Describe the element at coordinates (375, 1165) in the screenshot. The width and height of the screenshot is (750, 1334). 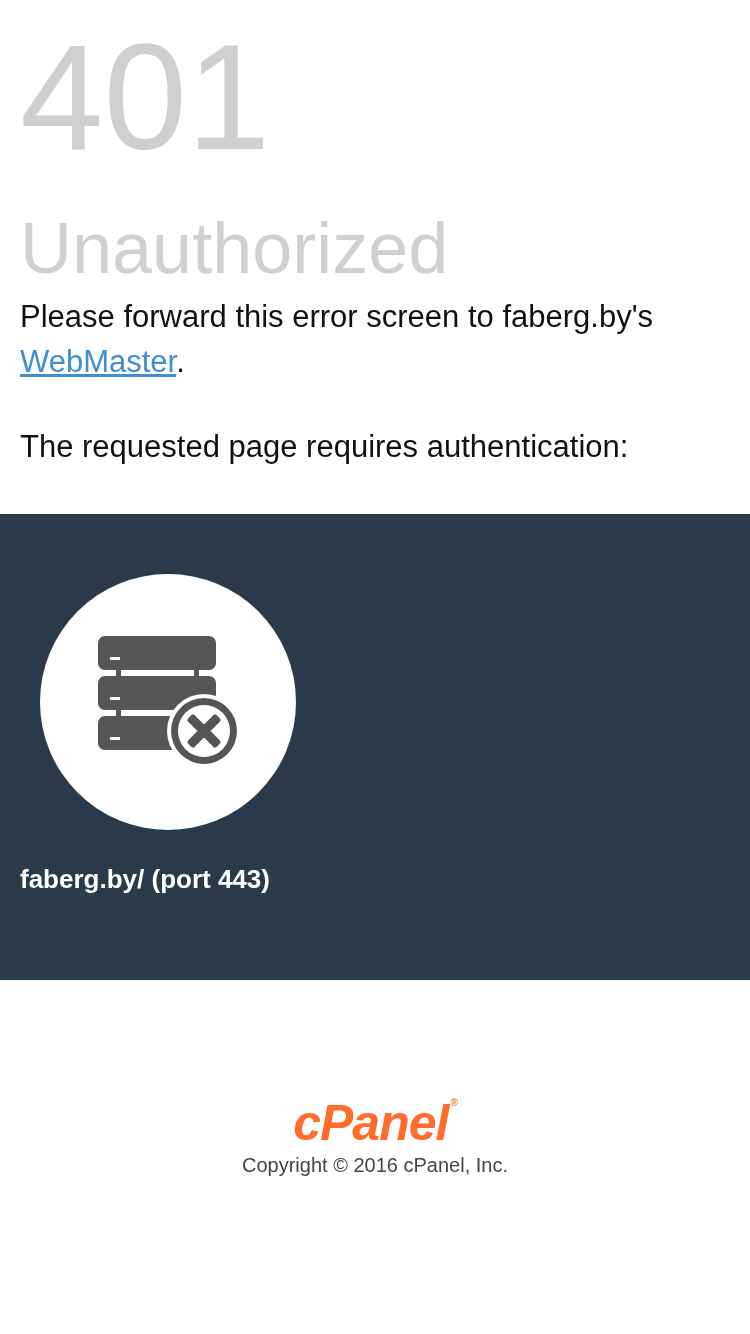
I see `copyright-text: Copyright © 2016 cPanel, Inc.` at that location.